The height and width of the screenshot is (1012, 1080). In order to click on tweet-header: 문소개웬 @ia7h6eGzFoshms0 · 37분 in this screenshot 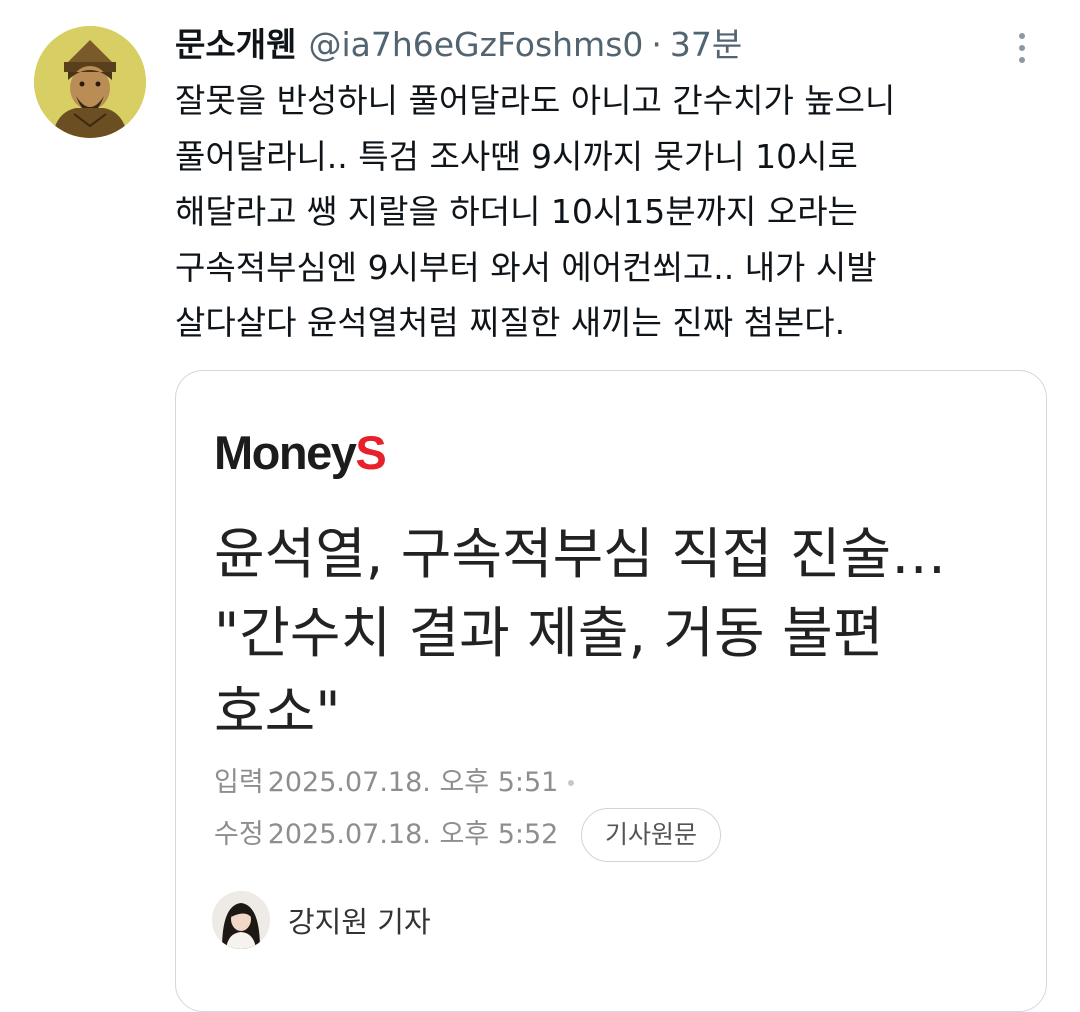, I will do `click(458, 45)`.